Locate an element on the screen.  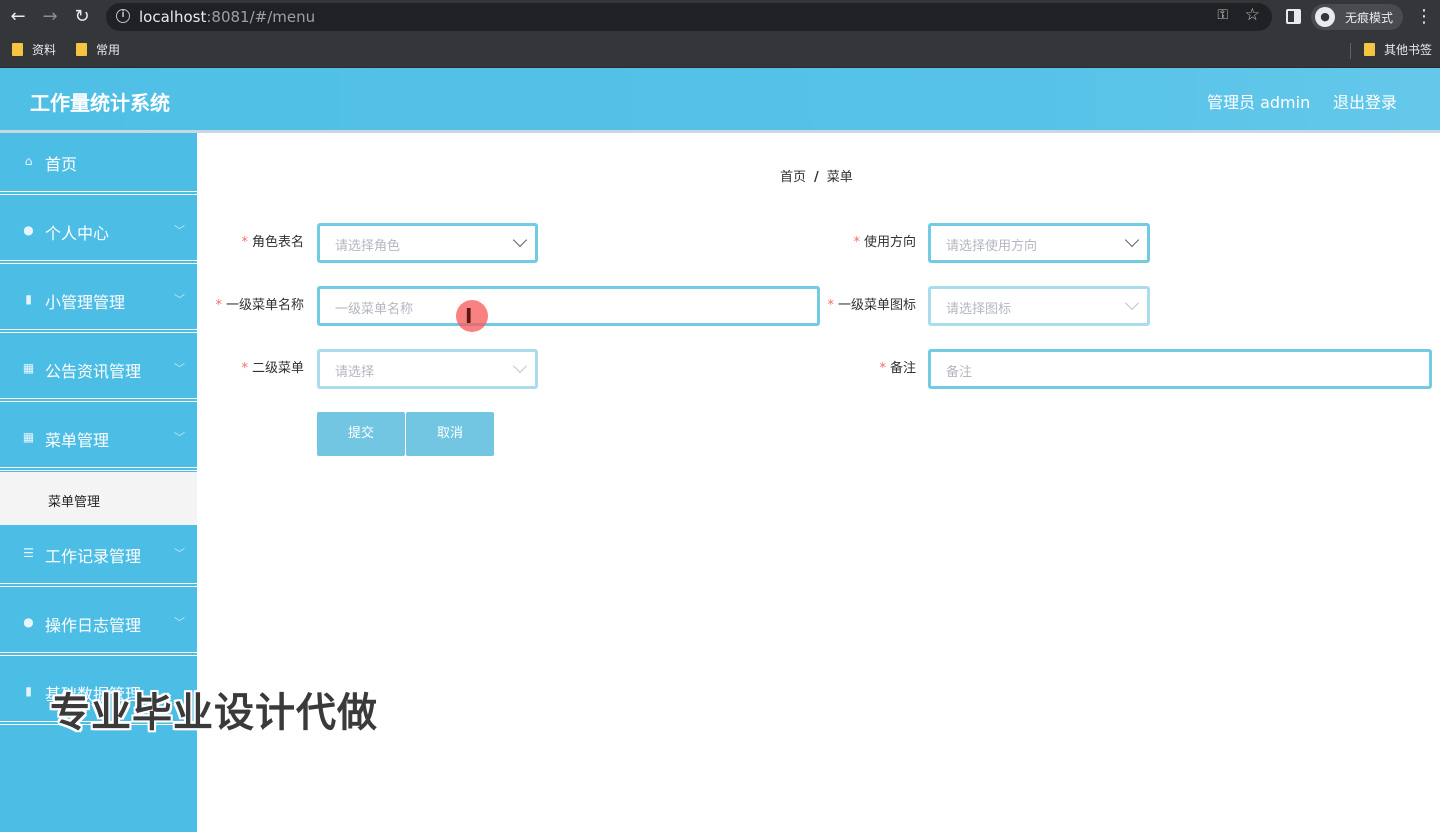
sidebar-item-label: 首页 is located at coordinates (61, 164).